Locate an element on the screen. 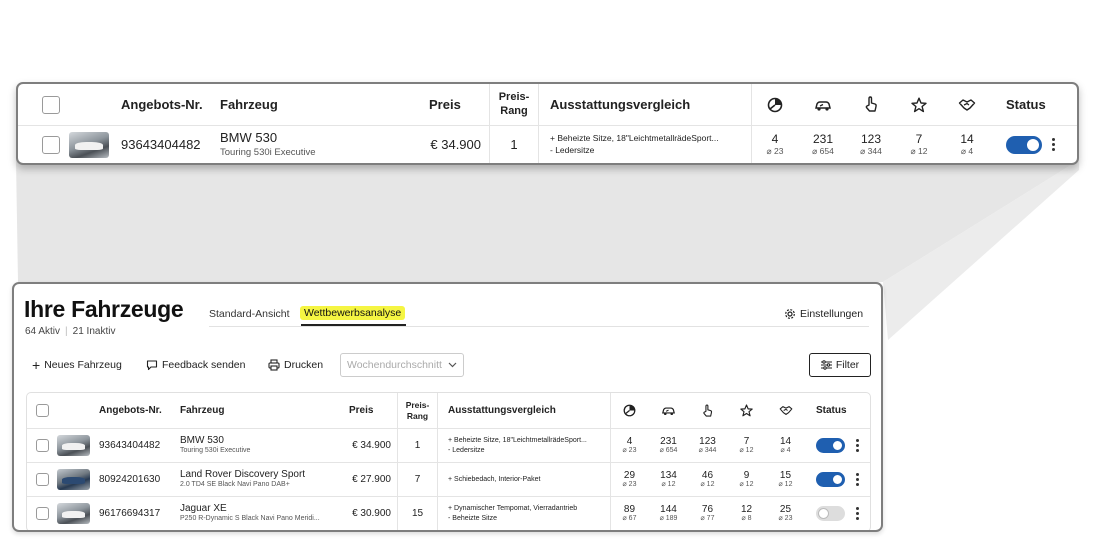 The height and width of the screenshot is (552, 1100). vehicle-counts: 64 Aktiv | 21 Inaktiv is located at coordinates (70, 331).